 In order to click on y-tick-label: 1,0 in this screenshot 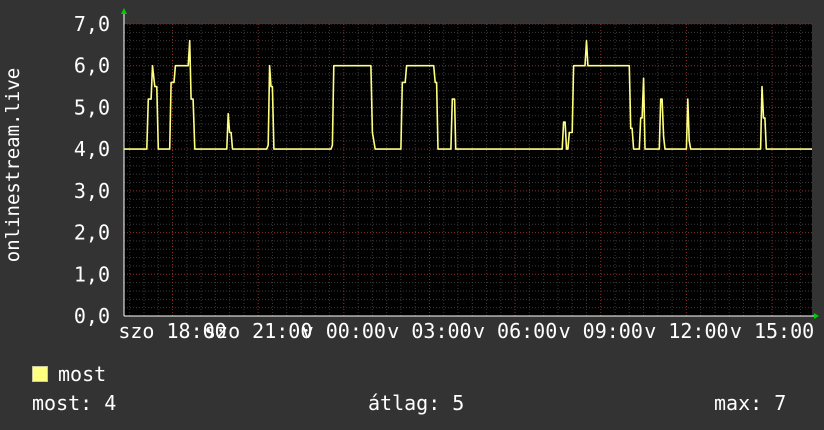, I will do `click(92, 274)`.